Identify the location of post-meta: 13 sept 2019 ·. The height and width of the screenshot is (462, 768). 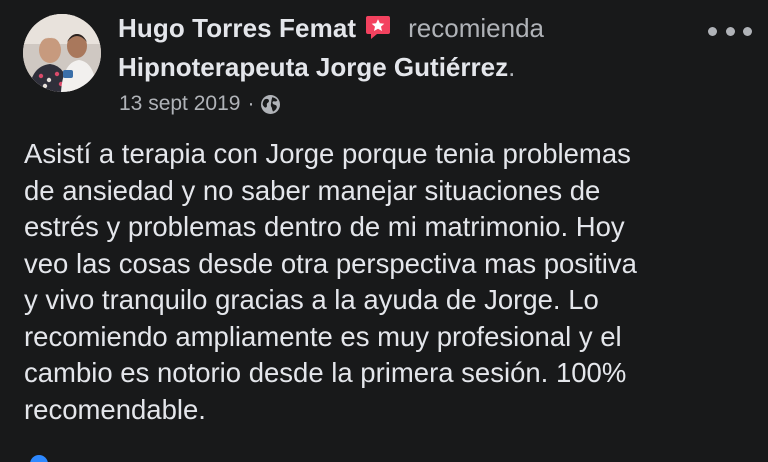
(200, 104).